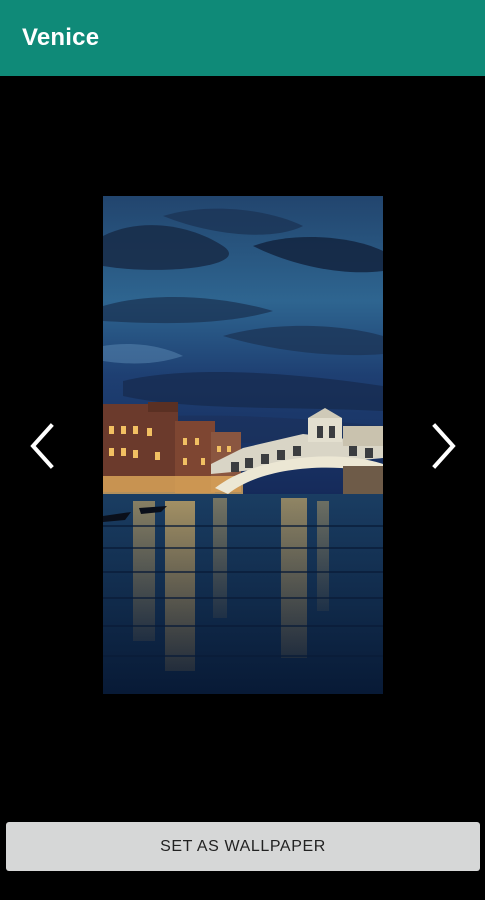 Image resolution: width=485 pixels, height=900 pixels. I want to click on set-as-wallpaper-label: SET AS WALLPAPER, so click(243, 846).